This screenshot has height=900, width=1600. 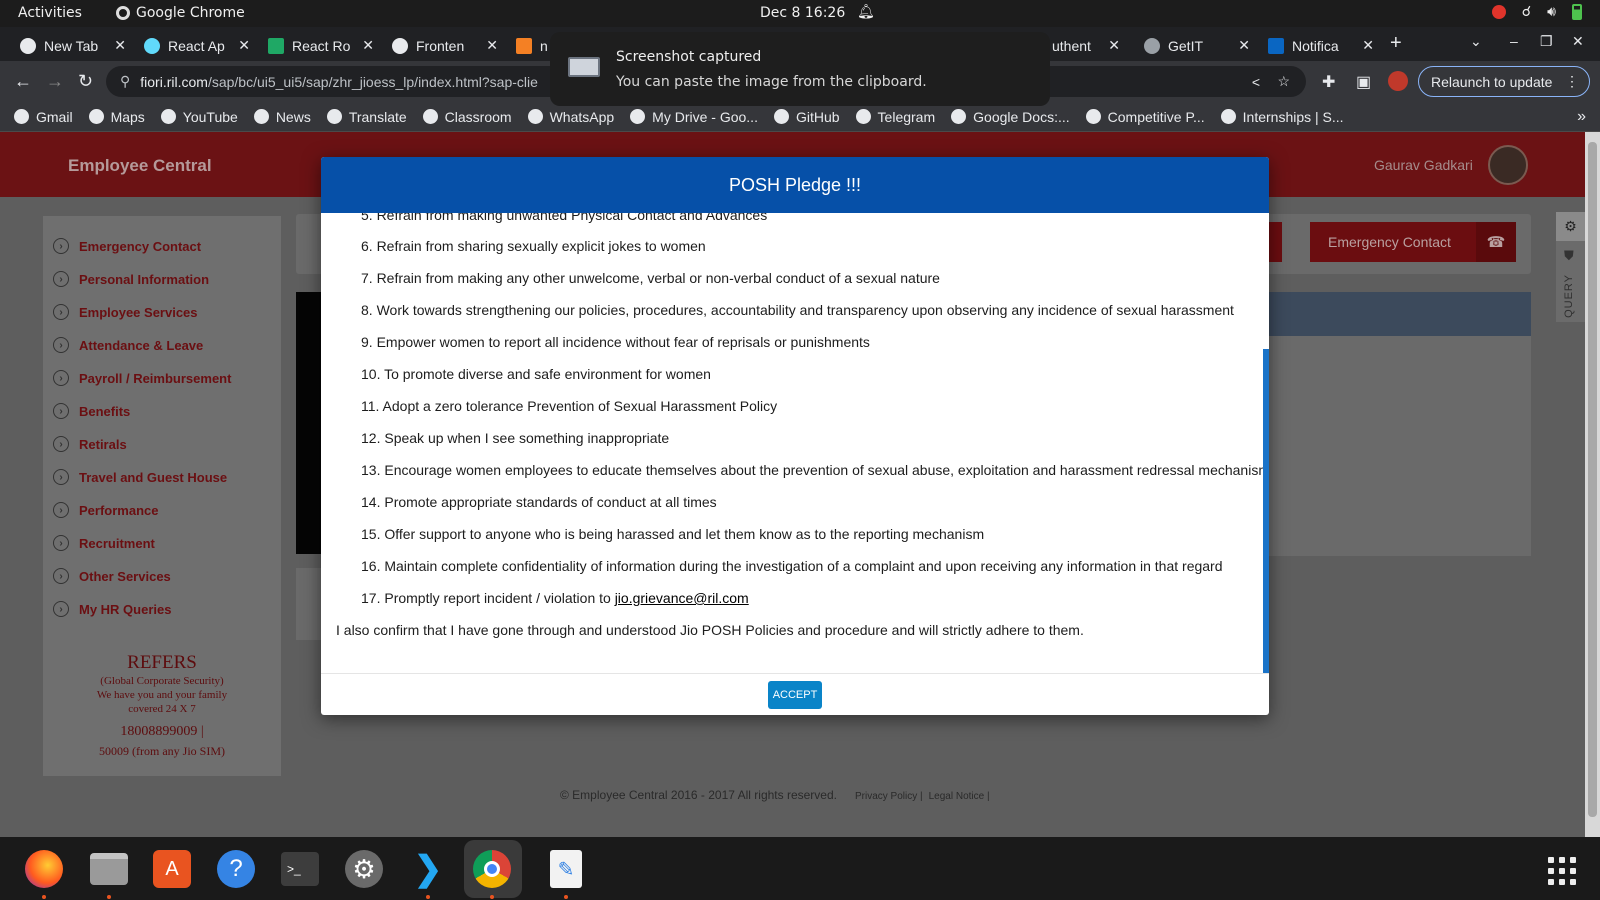 I want to click on sidebar-item-retirals: › Retirals, so click(x=90, y=444).